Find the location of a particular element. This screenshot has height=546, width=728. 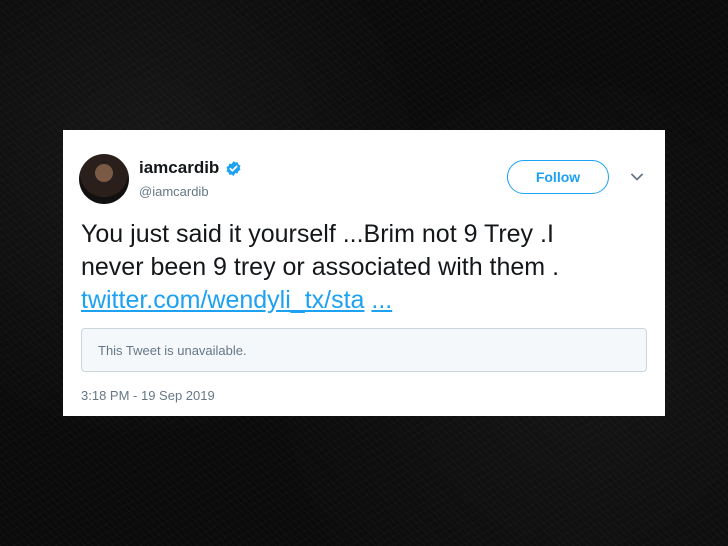

avatar is located at coordinates (104, 179).